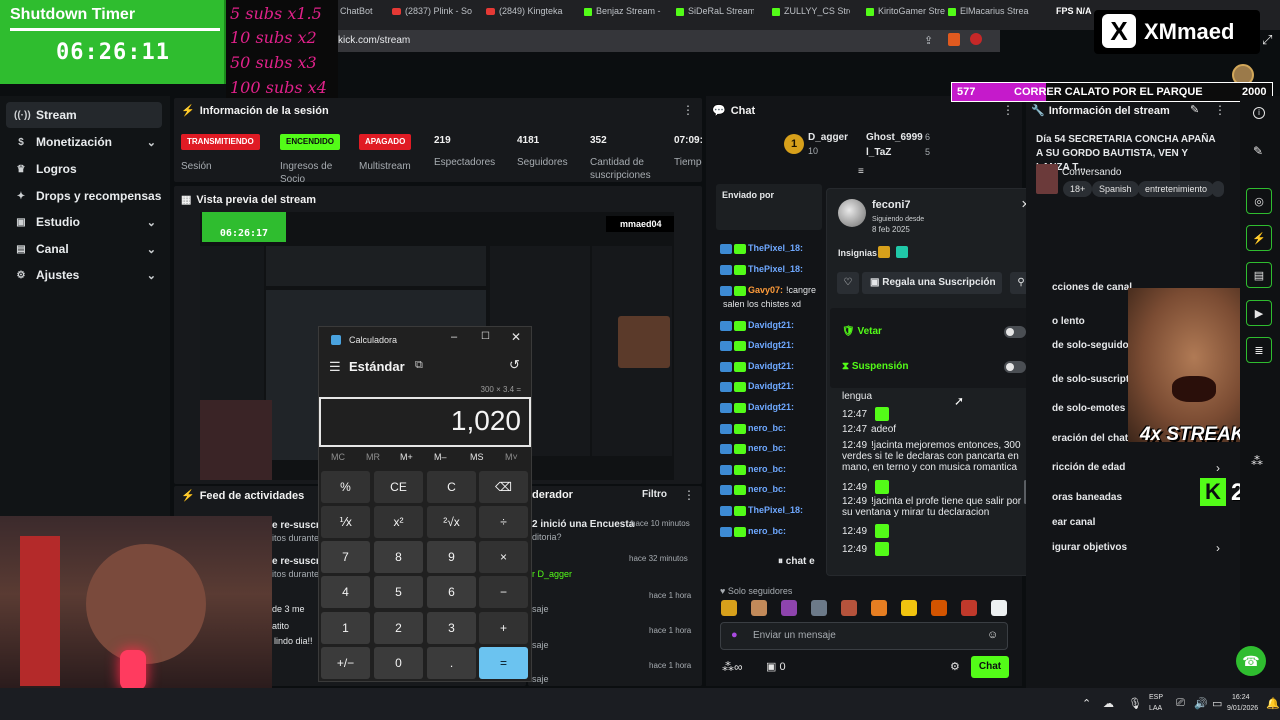  What do you see at coordinates (454, 337) in the screenshot?
I see `minimize-button: –` at bounding box center [454, 337].